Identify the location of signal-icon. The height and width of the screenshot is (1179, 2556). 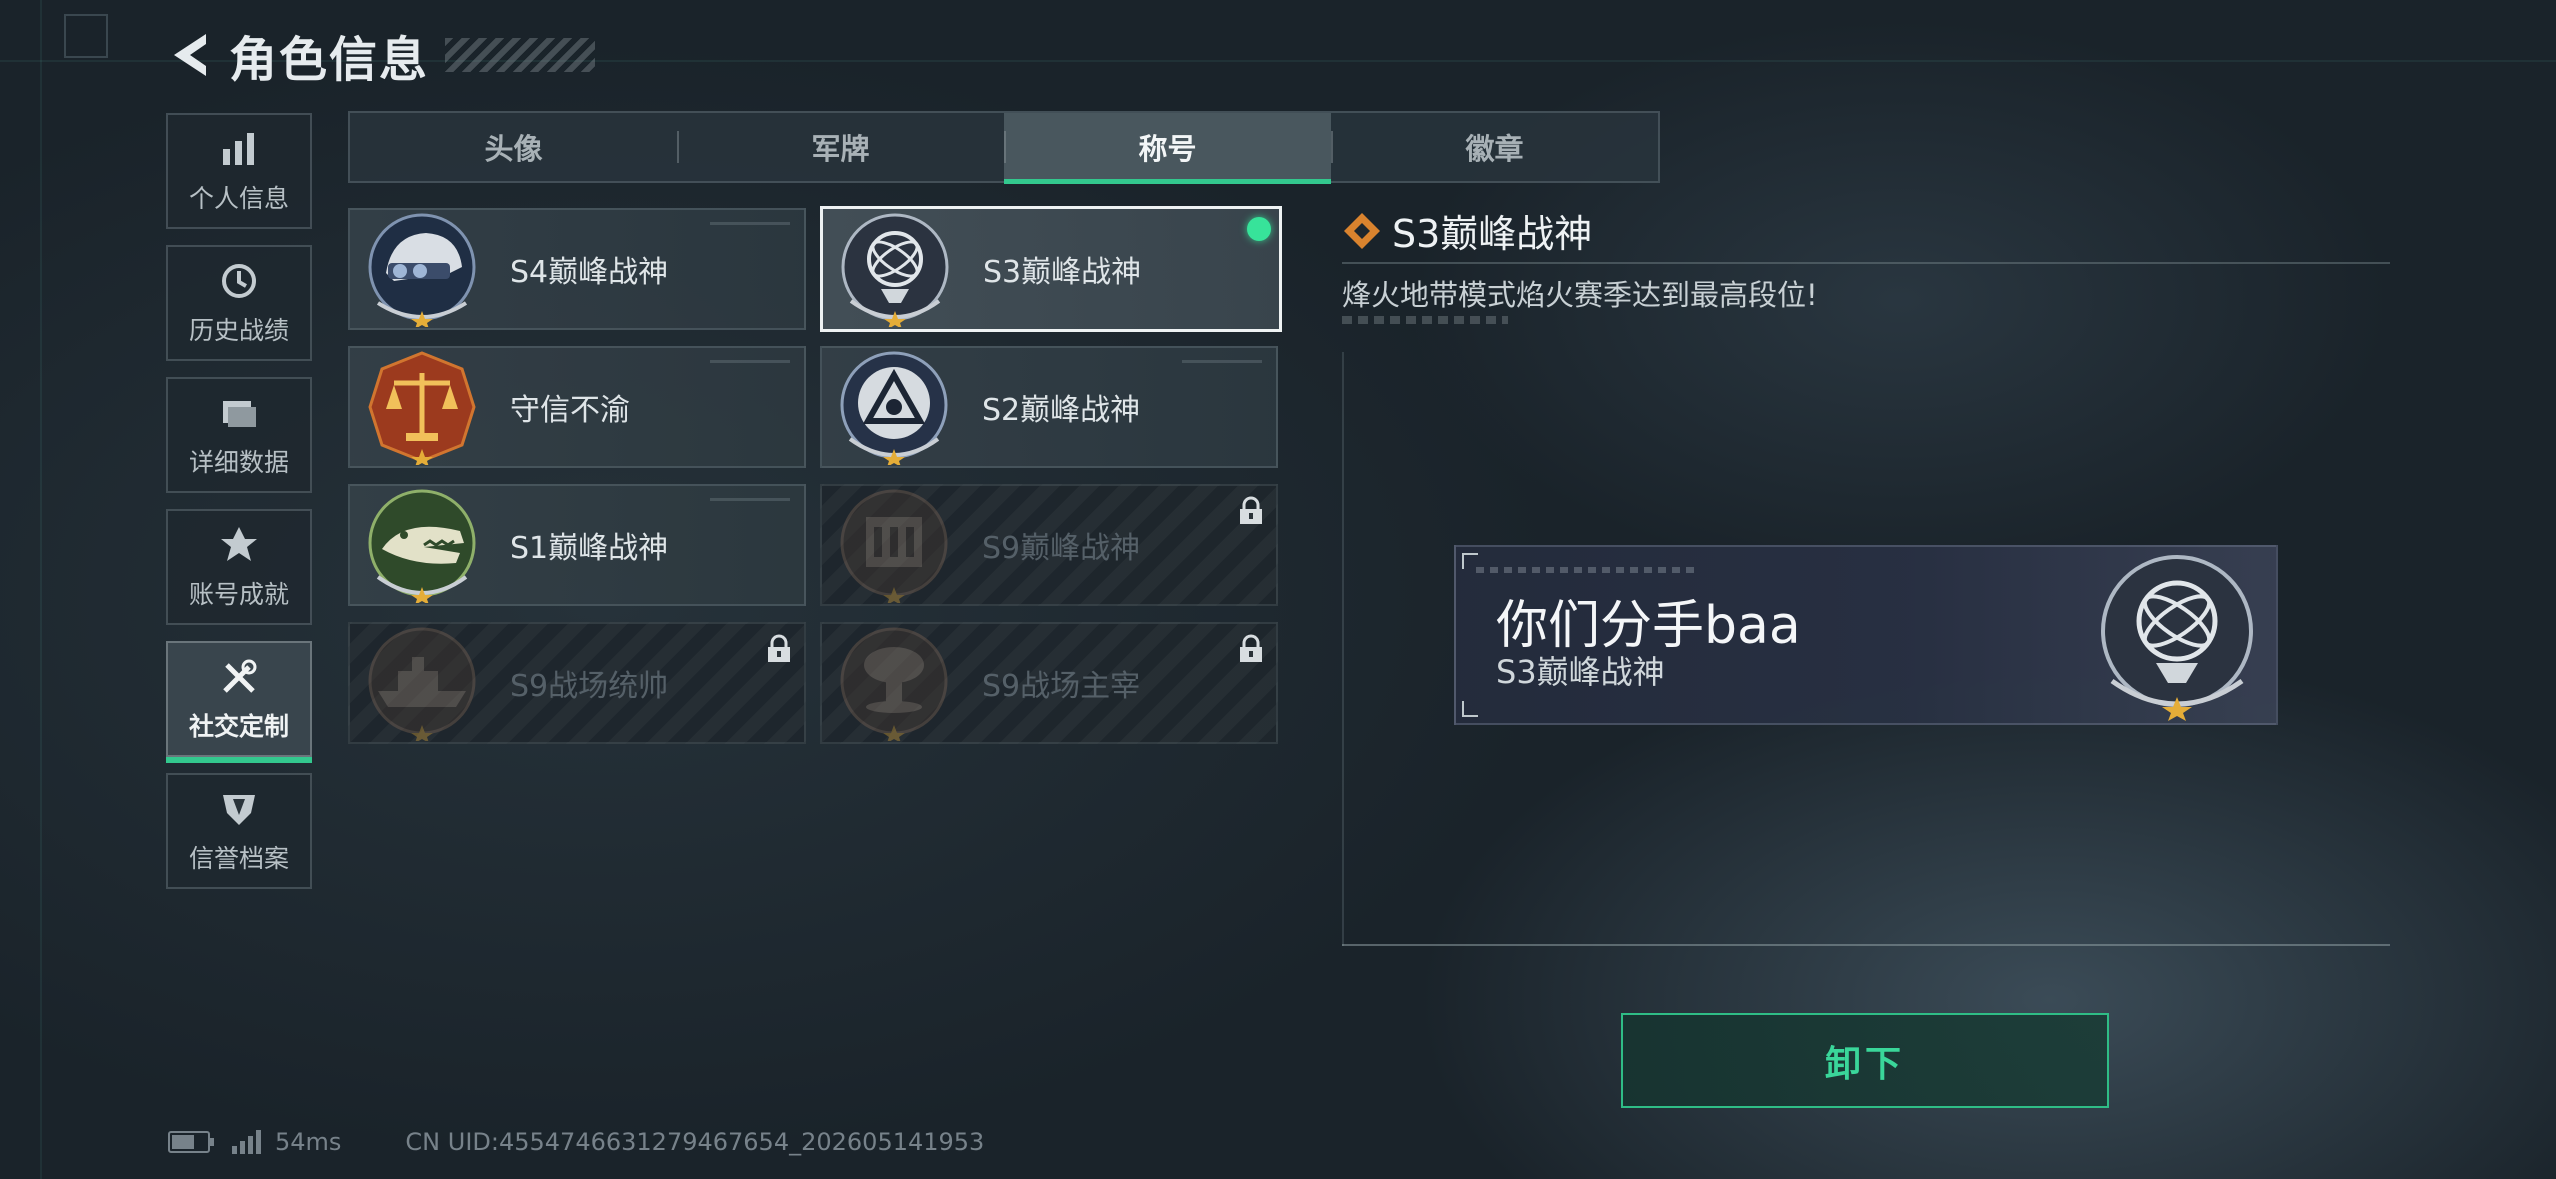
(246, 1142).